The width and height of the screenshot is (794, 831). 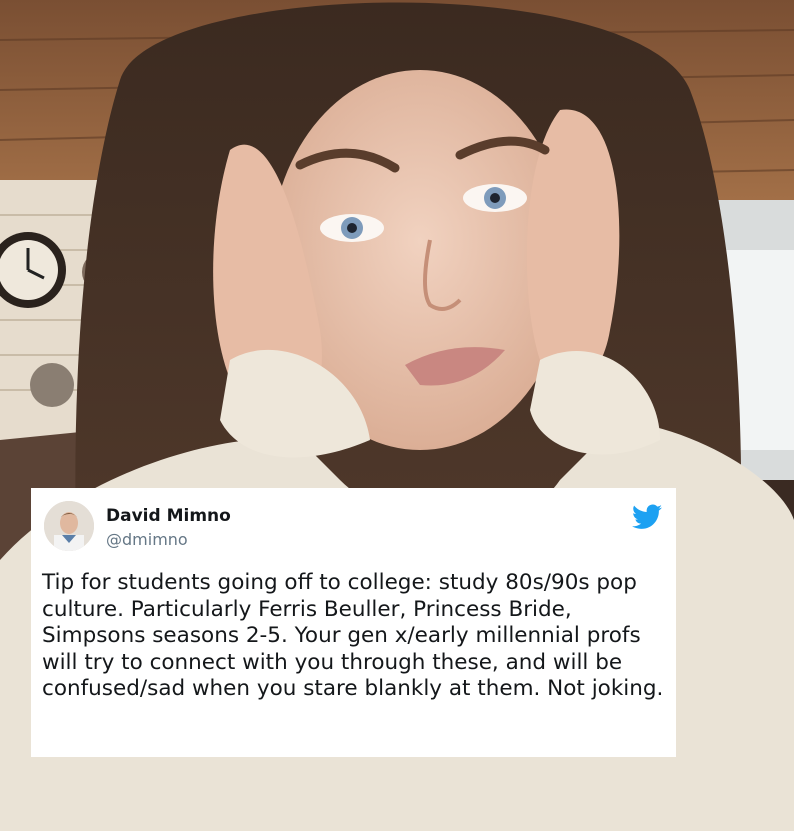 What do you see at coordinates (147, 539) in the screenshot?
I see `user-handle: @dmimno` at bounding box center [147, 539].